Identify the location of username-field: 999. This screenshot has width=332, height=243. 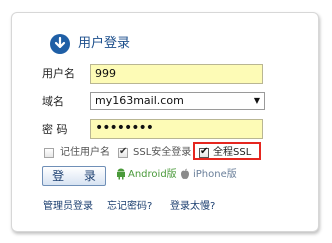
(176, 74).